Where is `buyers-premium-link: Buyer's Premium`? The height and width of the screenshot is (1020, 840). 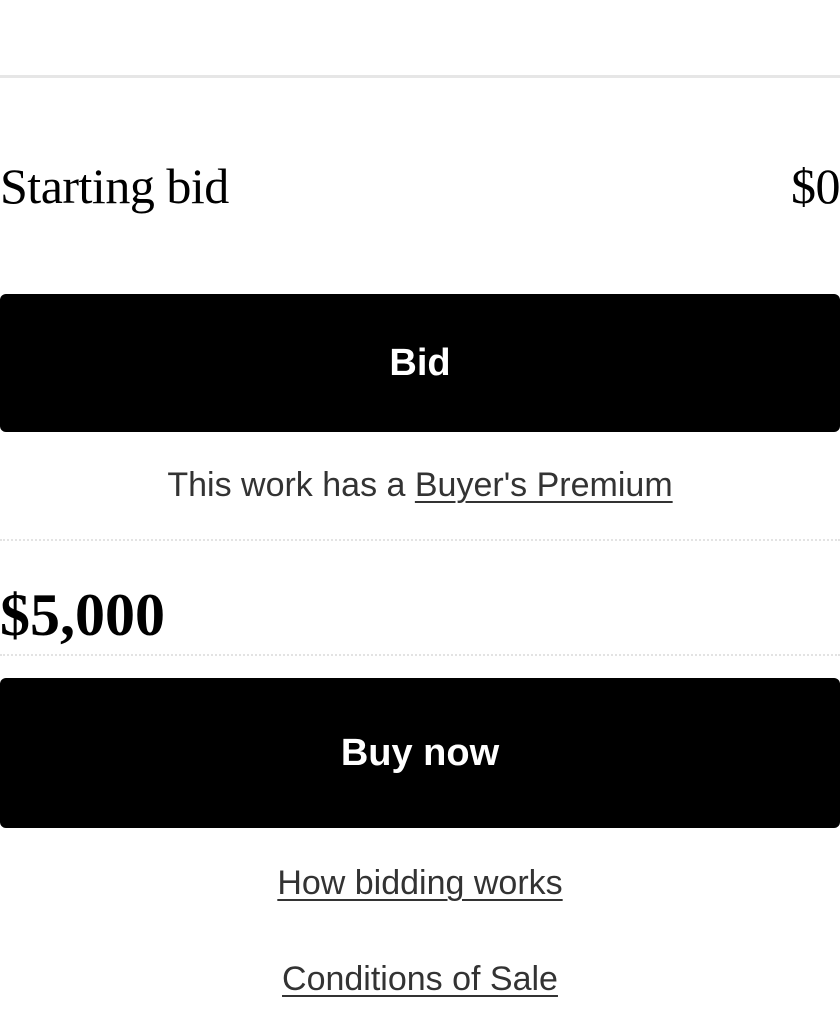
buyers-premium-link: Buyer's Premium is located at coordinates (544, 485).